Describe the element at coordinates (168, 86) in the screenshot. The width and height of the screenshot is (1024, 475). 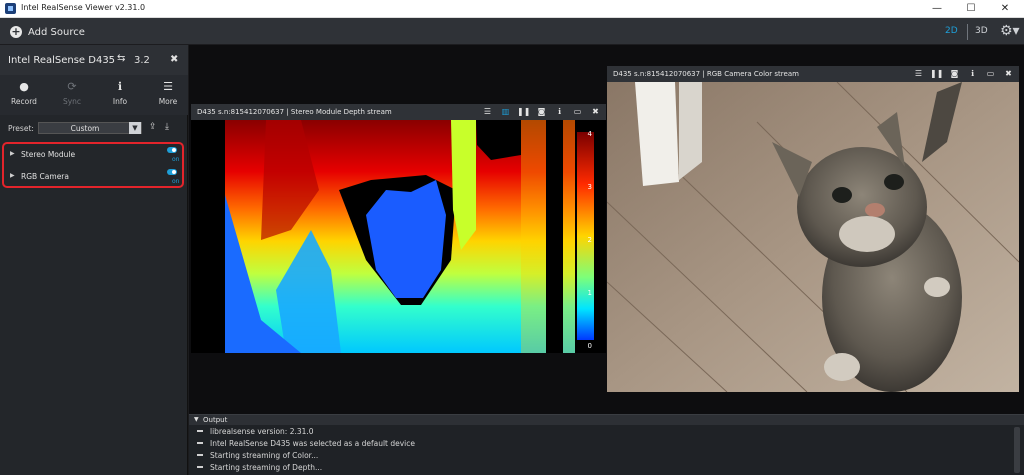
I see `hamburger-icon: ☰` at that location.